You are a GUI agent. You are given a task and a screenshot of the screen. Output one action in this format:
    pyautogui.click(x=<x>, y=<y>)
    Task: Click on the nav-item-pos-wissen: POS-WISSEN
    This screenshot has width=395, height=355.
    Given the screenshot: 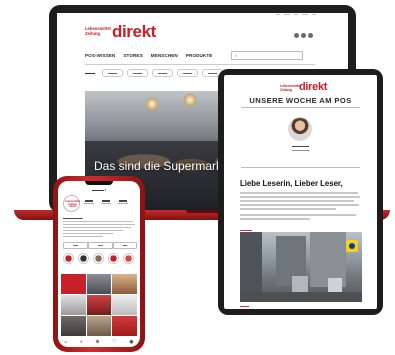 What is the action you would take?
    pyautogui.click(x=100, y=55)
    